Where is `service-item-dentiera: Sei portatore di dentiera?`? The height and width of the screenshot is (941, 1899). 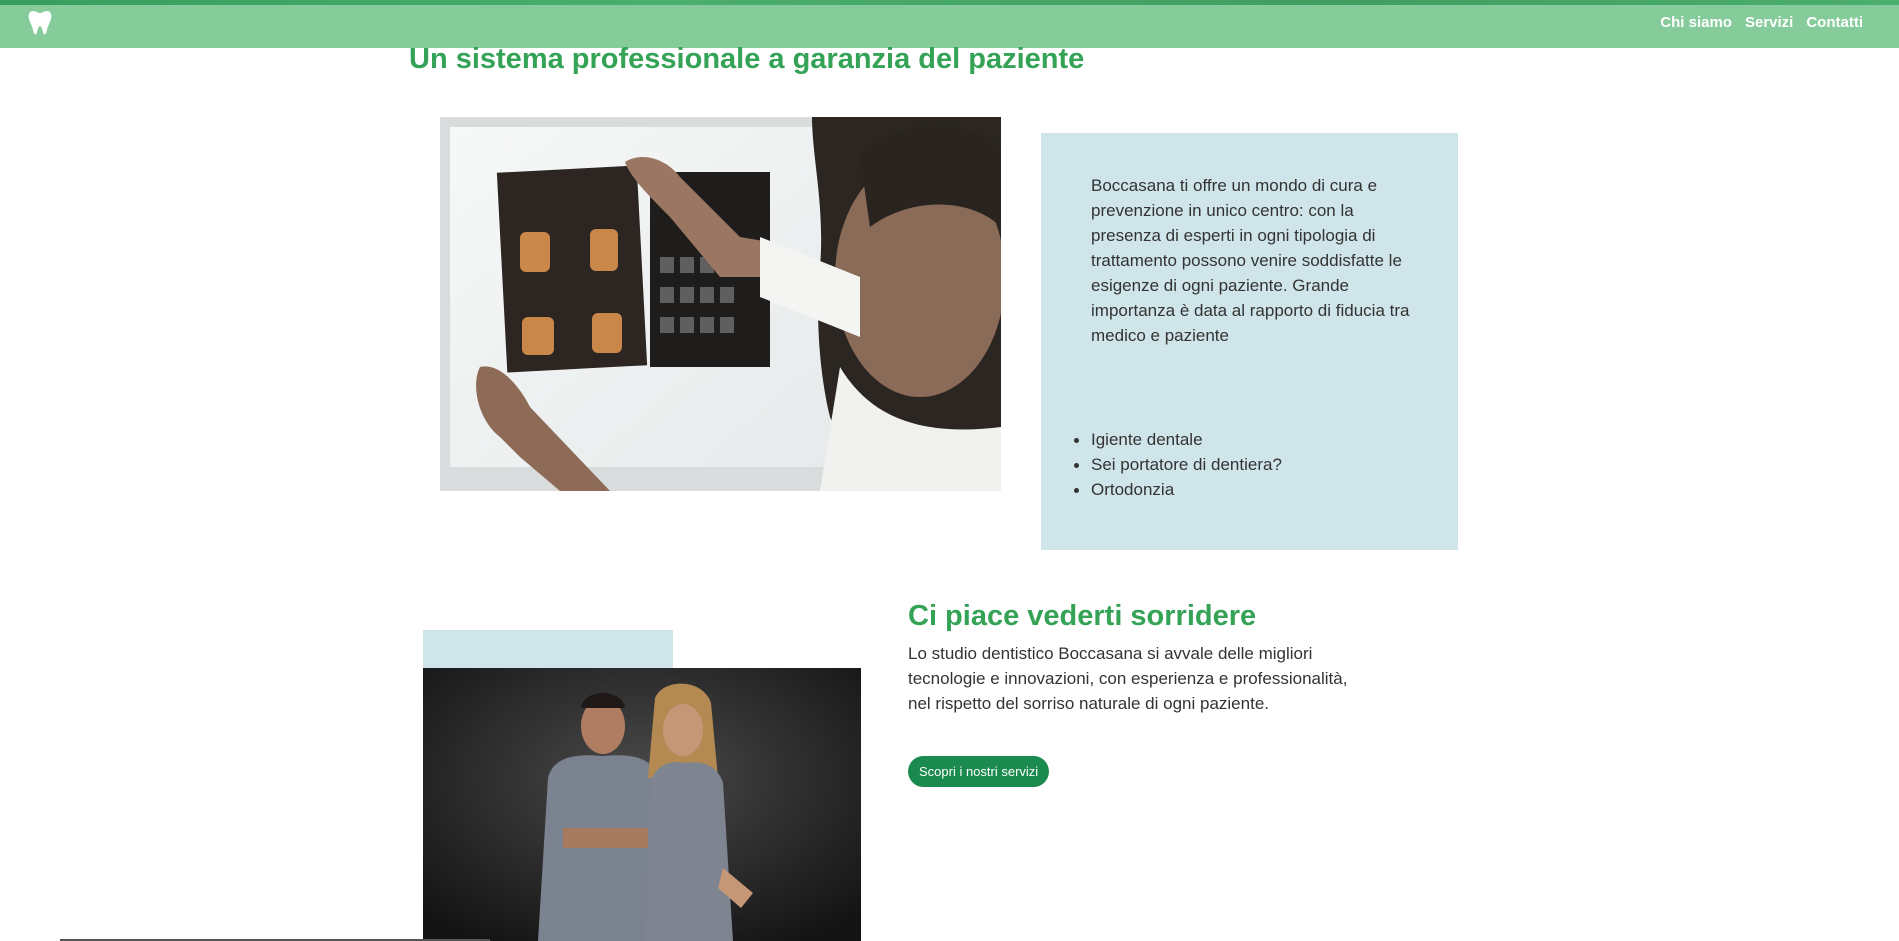
service-item-dentiera: Sei portatore di dentiera? is located at coordinates (1178, 464).